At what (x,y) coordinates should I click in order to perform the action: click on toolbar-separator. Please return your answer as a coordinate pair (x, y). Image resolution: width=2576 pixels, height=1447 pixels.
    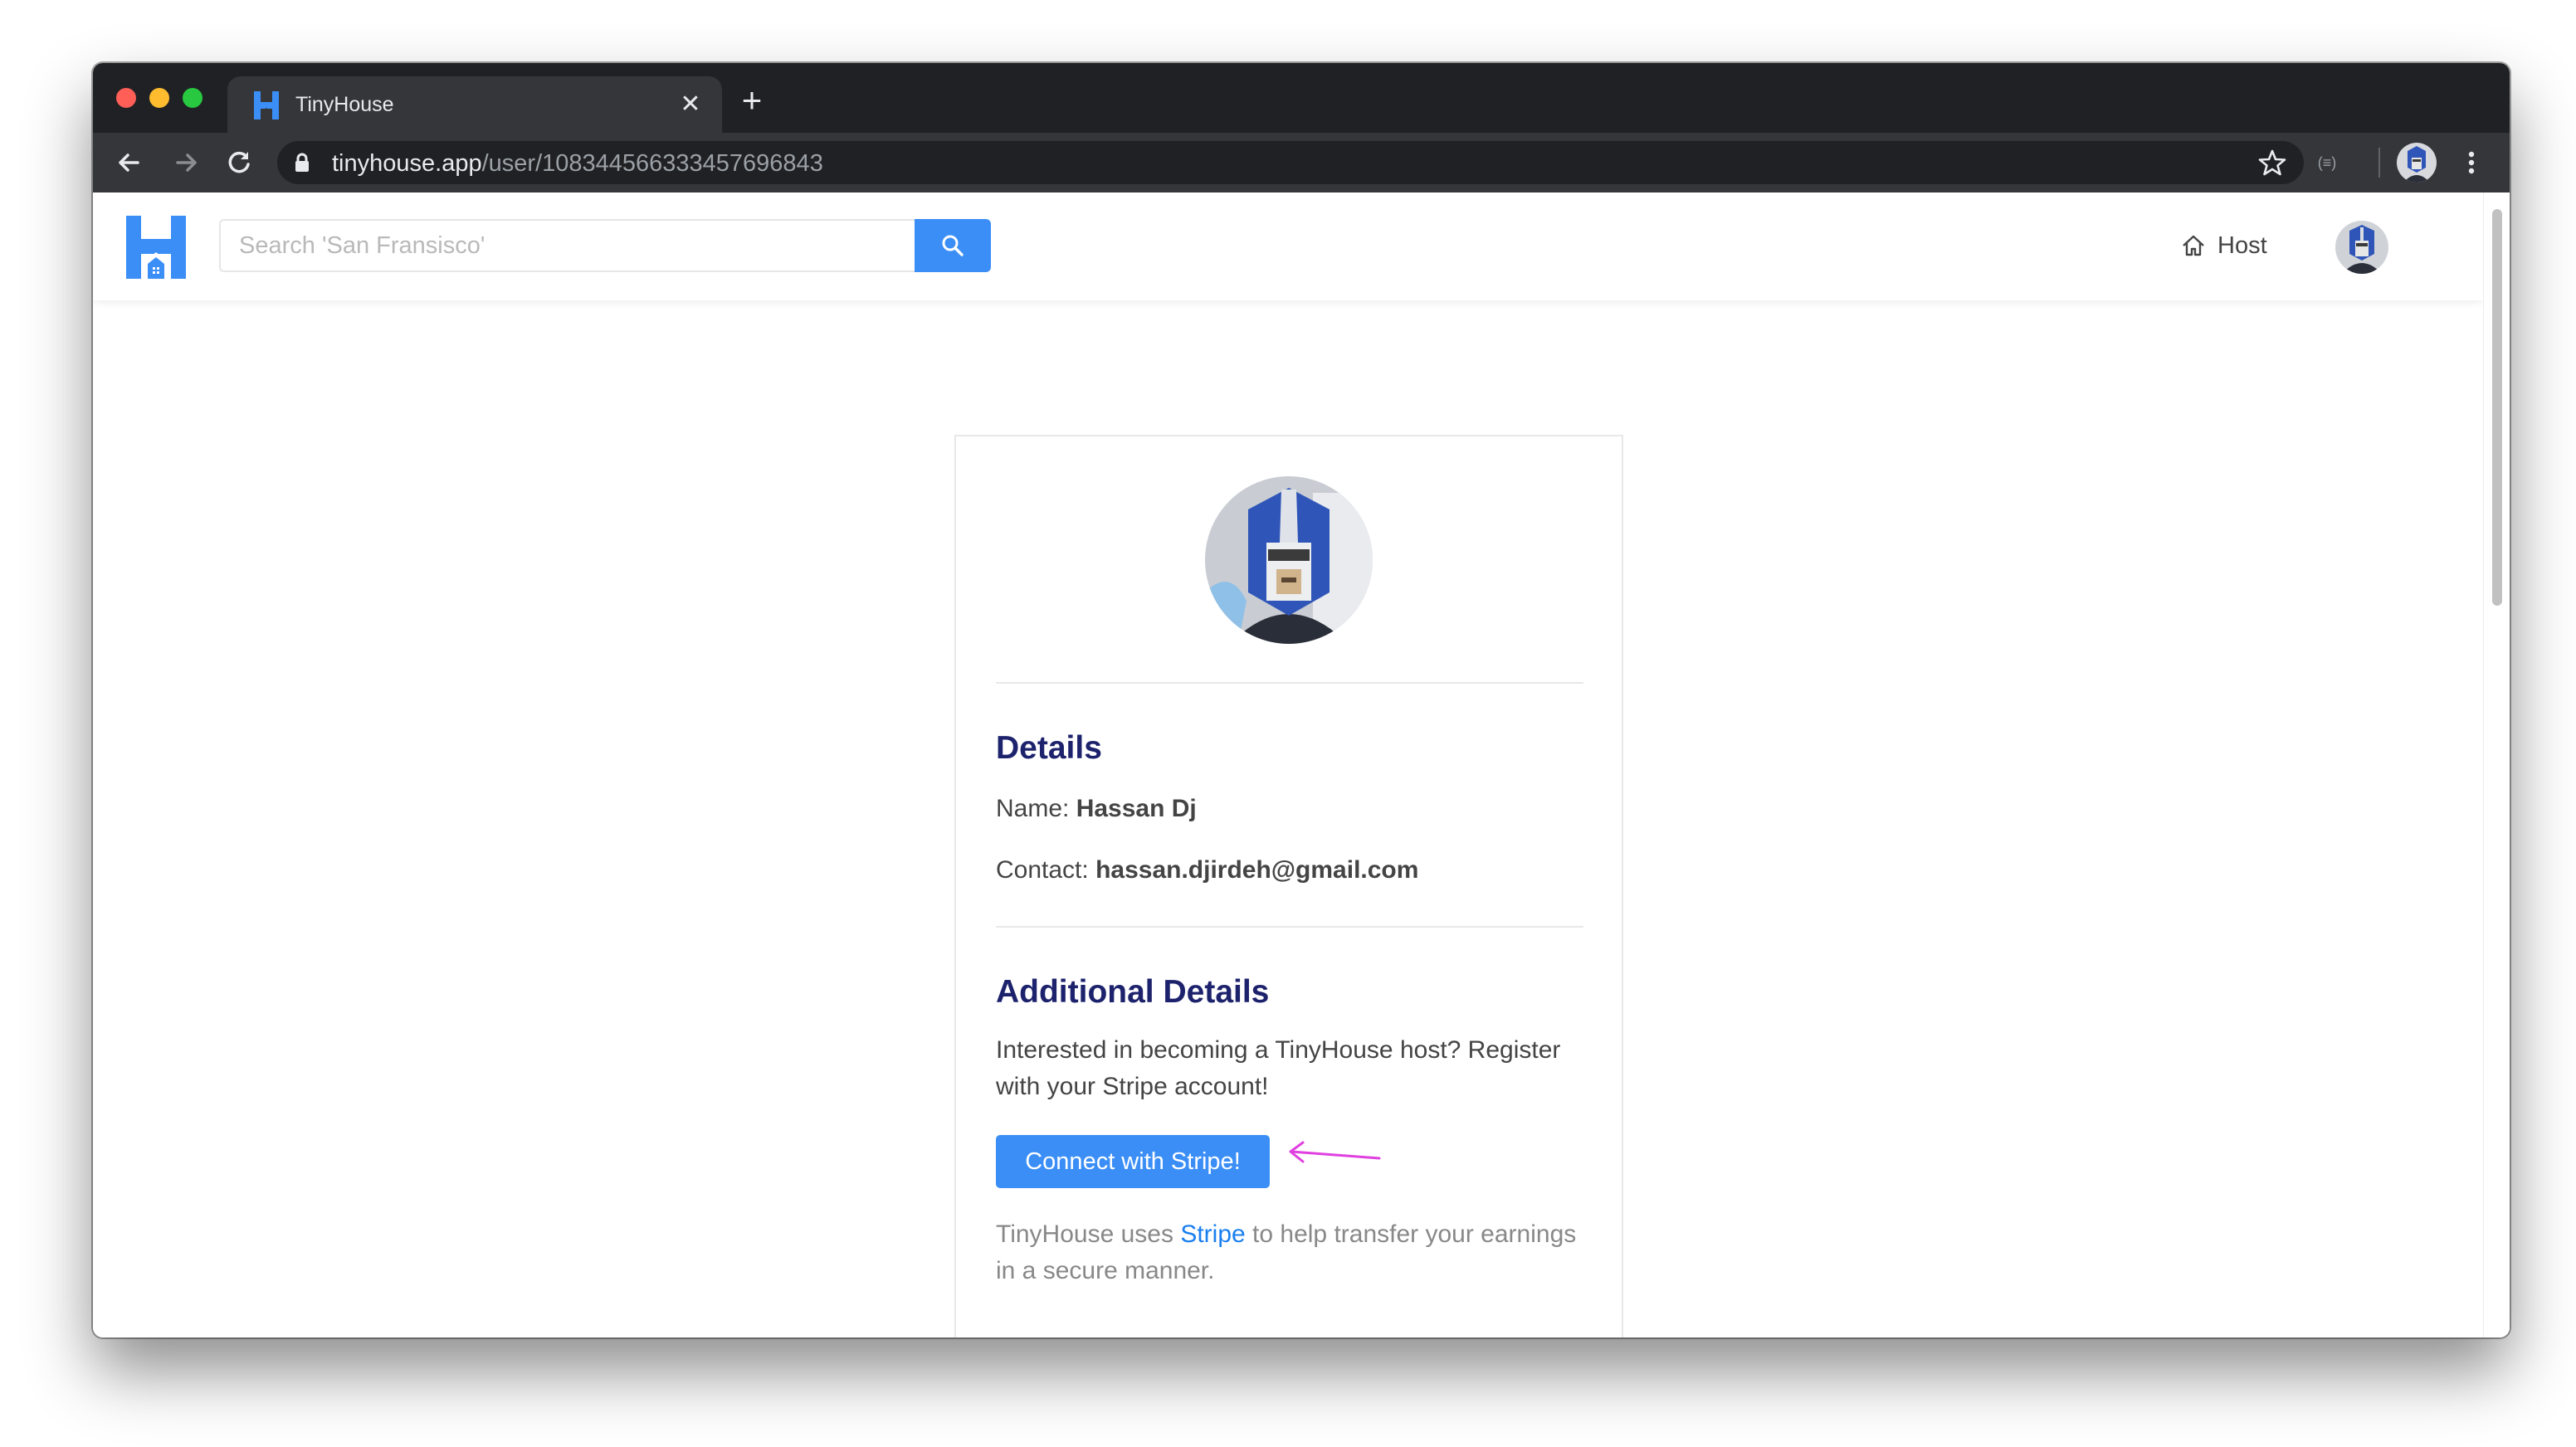
    Looking at the image, I should click on (2379, 163).